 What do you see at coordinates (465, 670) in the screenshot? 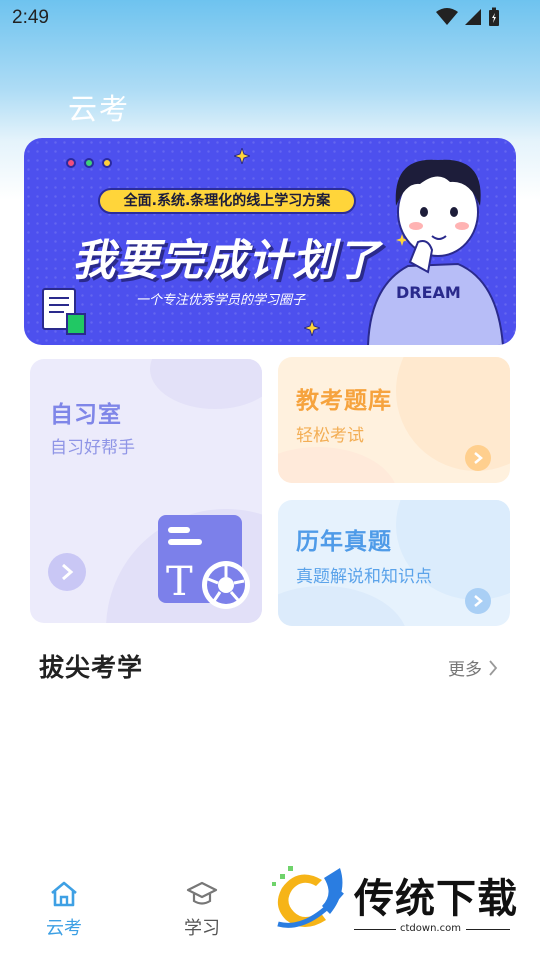
I see `more-label: 更多` at bounding box center [465, 670].